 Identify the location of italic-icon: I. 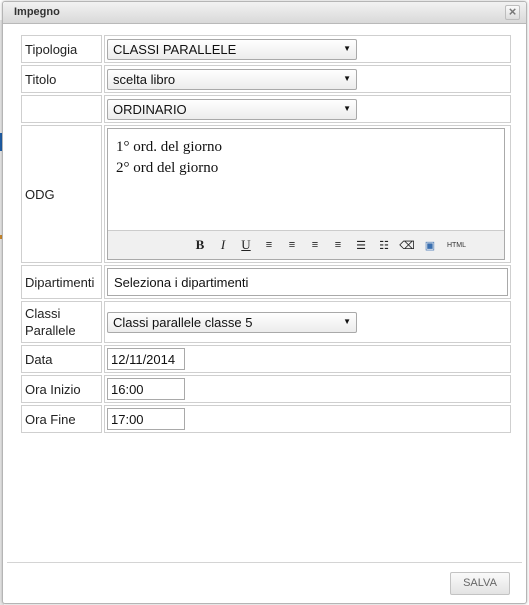
(223, 245).